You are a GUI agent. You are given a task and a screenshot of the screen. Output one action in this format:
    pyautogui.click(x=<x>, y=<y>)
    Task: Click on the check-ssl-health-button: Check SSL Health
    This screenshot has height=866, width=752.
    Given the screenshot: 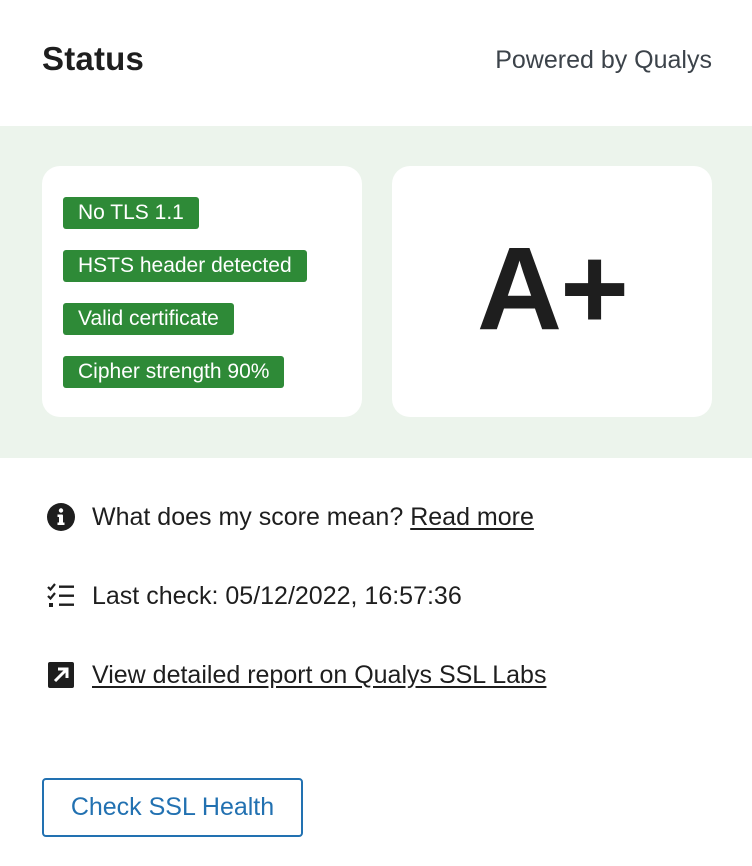 What is the action you would take?
    pyautogui.click(x=172, y=807)
    